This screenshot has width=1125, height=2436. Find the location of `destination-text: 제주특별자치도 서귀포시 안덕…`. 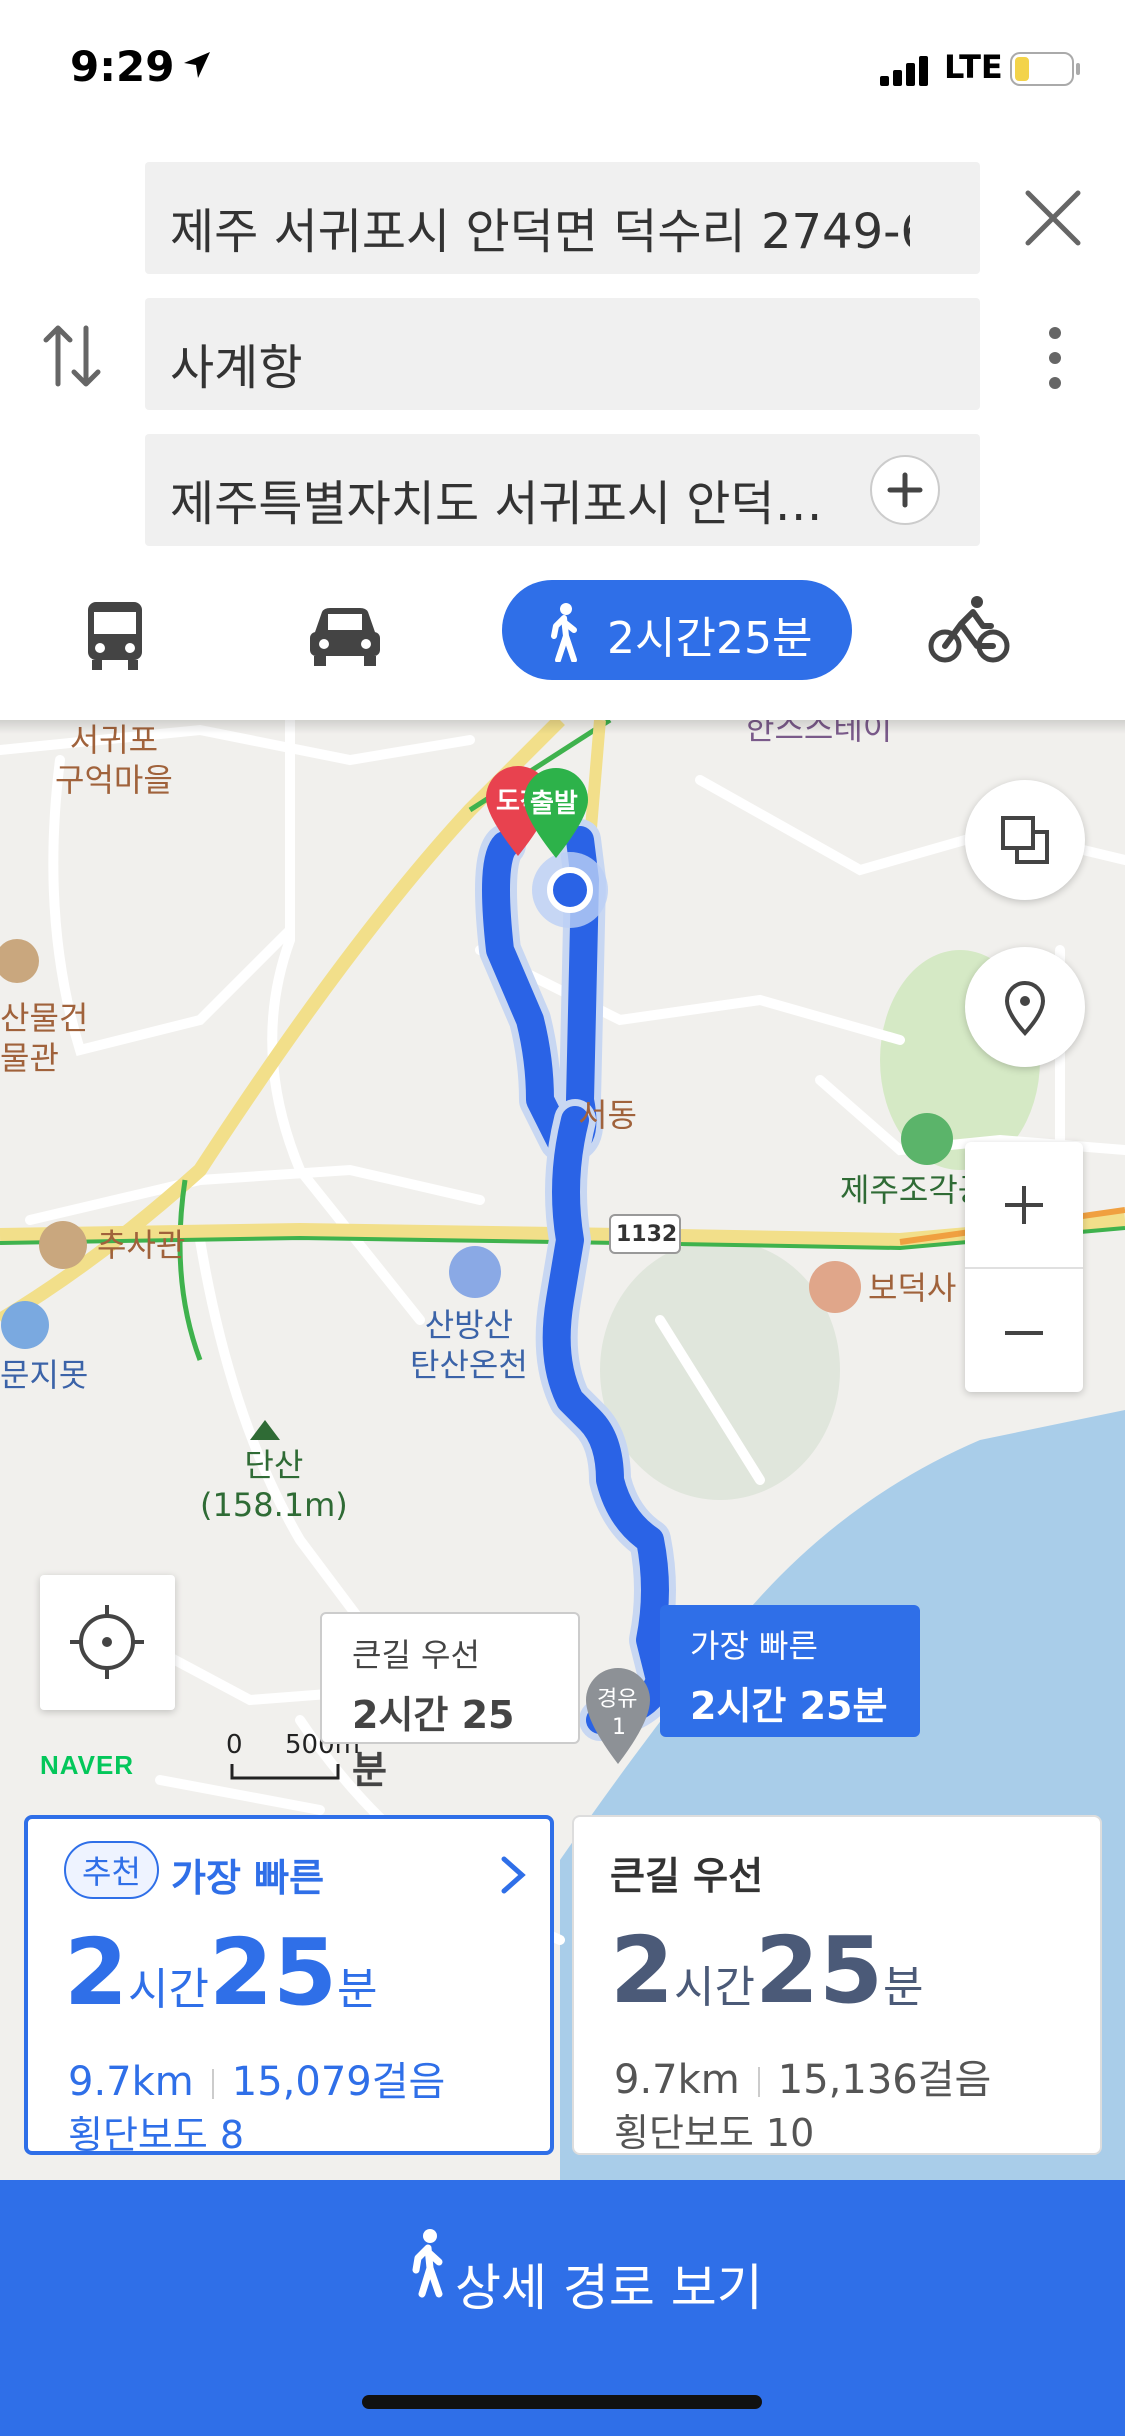

destination-text: 제주특별자치도 서귀포시 안덕… is located at coordinates (496, 504).